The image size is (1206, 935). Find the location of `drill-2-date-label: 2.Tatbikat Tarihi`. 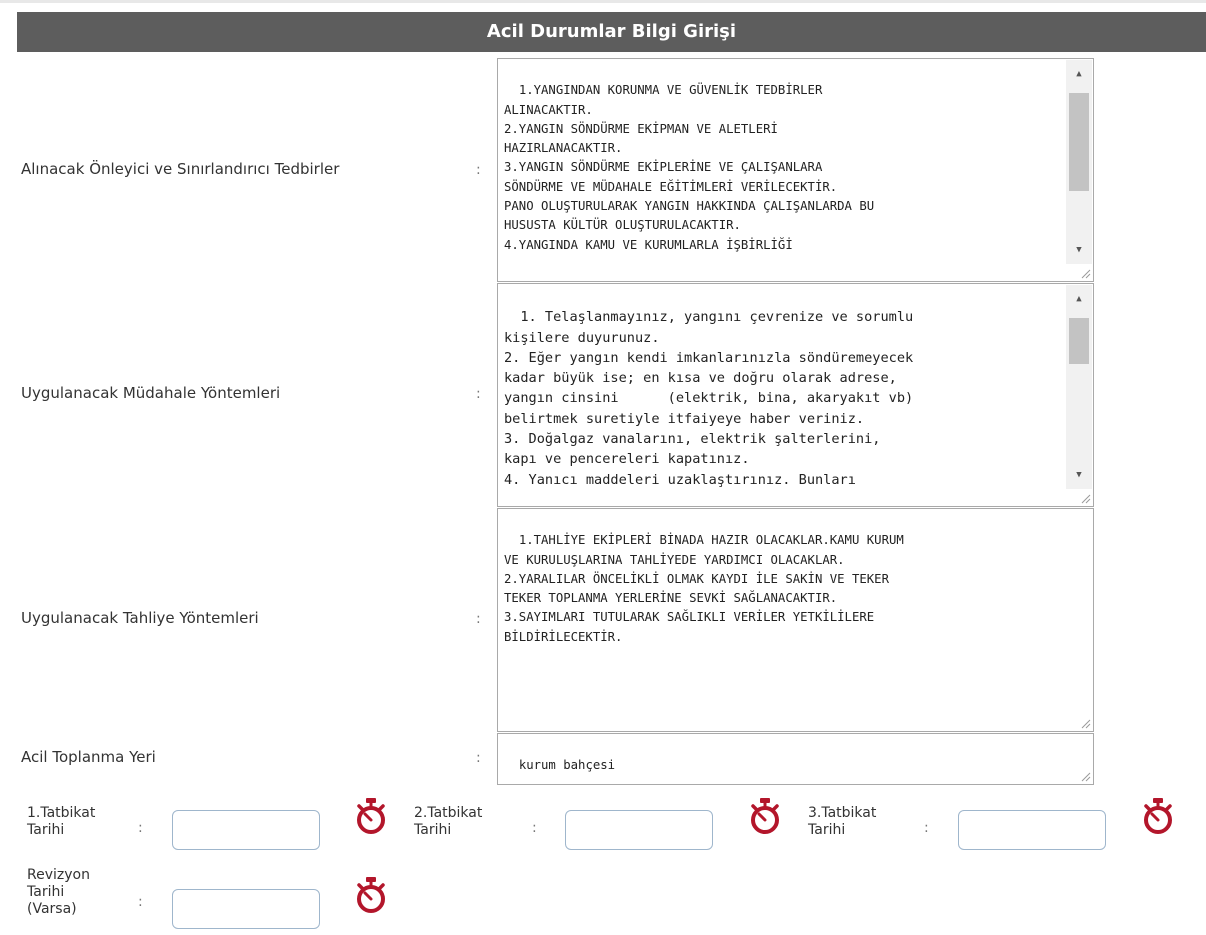

drill-2-date-label: 2.Tatbikat Tarihi is located at coordinates (448, 821).